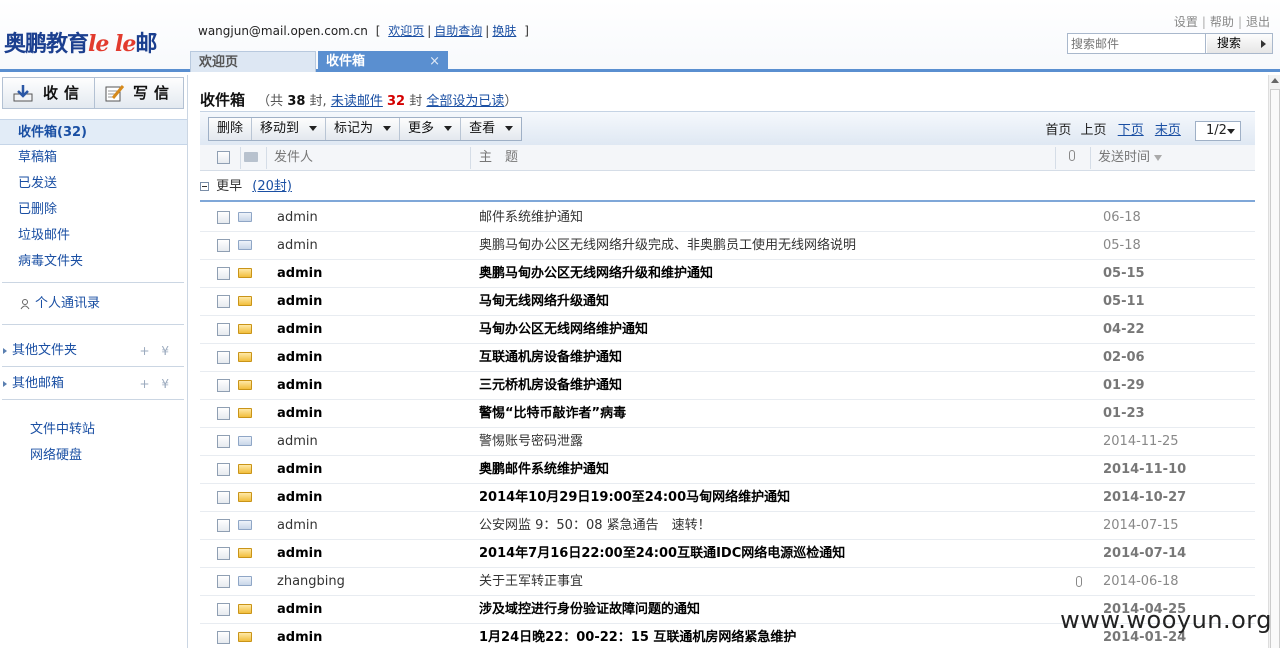 The height and width of the screenshot is (648, 1280). Describe the element at coordinates (727, 442) in the screenshot. I see `email-row: admin 警惕账号密码泄露 2014-11-25` at that location.